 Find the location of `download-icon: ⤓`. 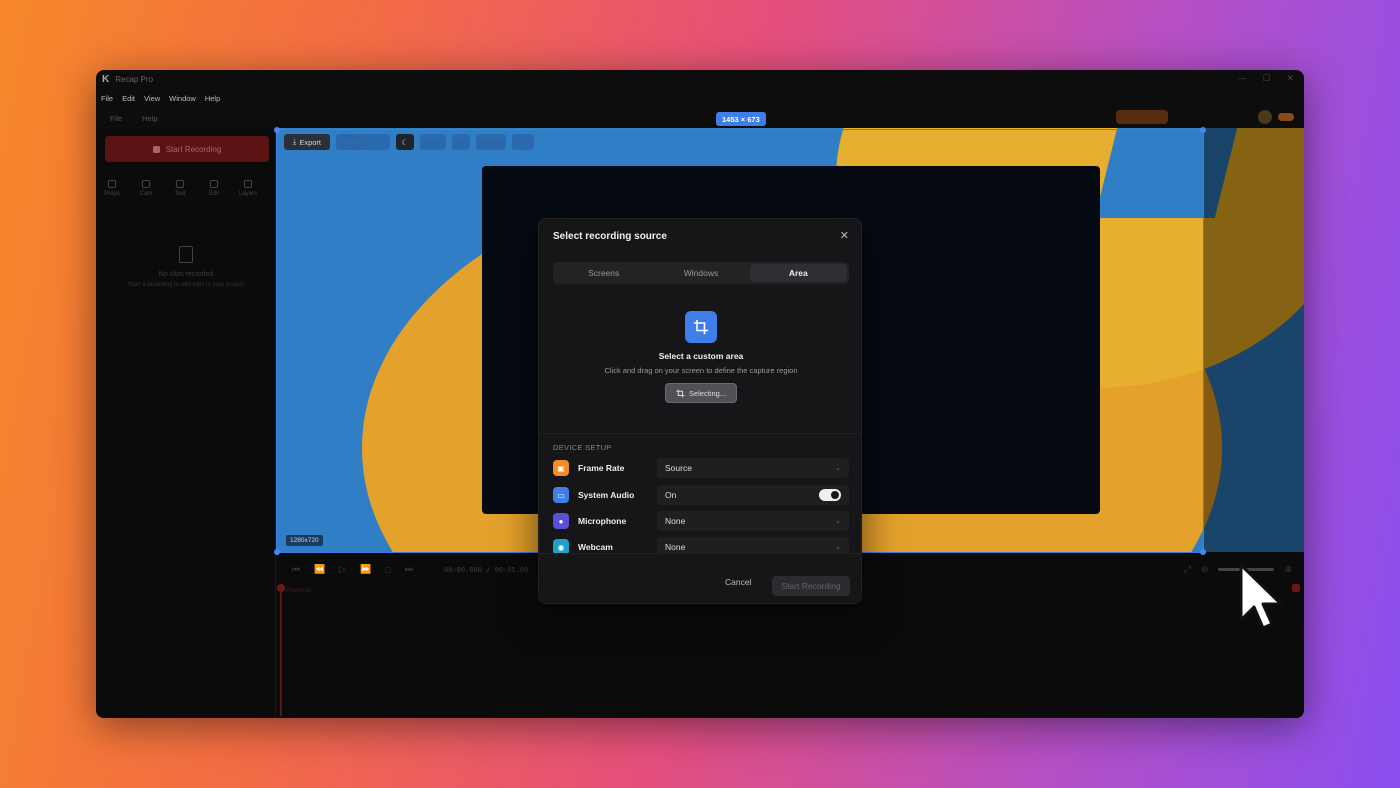

download-icon: ⤓ is located at coordinates (294, 141).